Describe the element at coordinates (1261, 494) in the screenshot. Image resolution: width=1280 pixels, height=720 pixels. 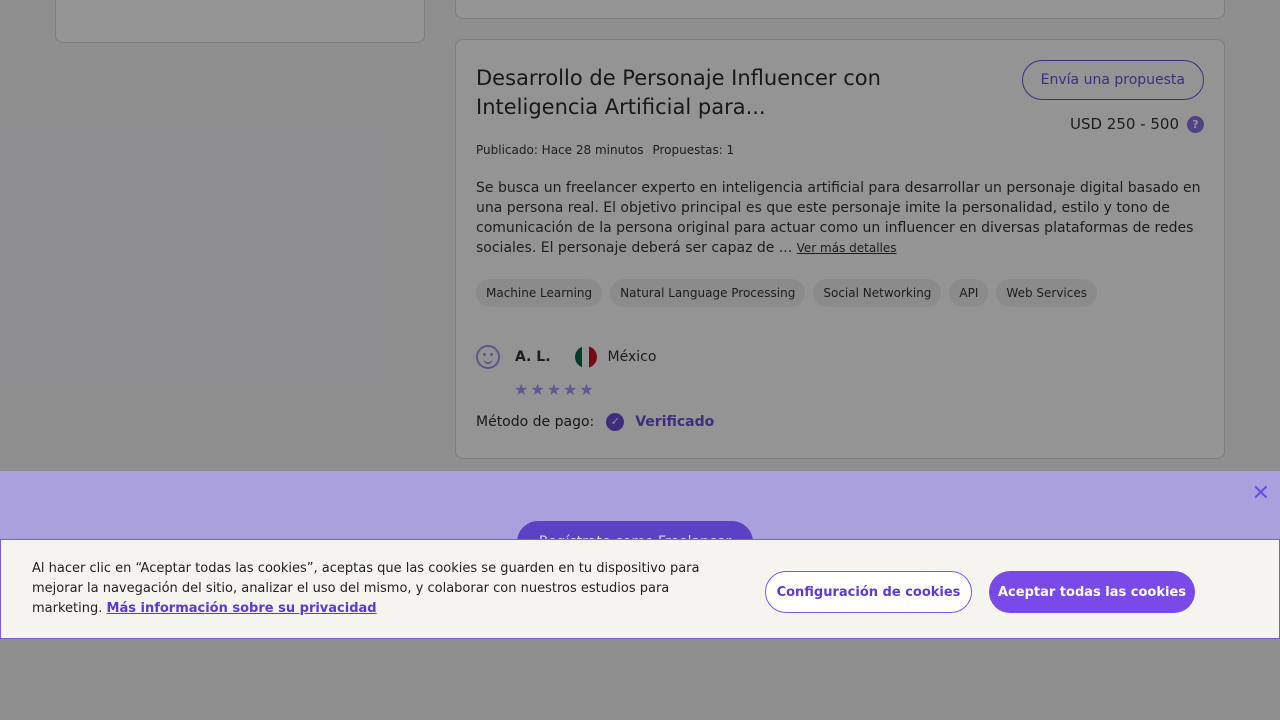
I see `close-icon: ✕` at that location.